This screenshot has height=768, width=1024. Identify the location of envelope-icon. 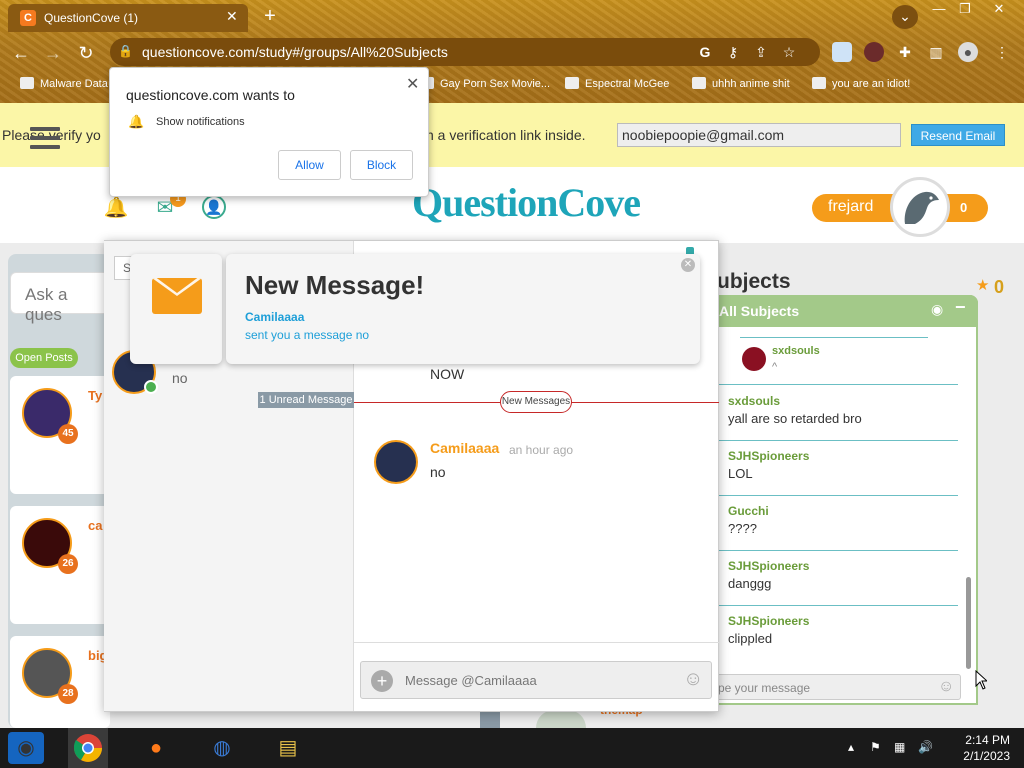
(177, 296).